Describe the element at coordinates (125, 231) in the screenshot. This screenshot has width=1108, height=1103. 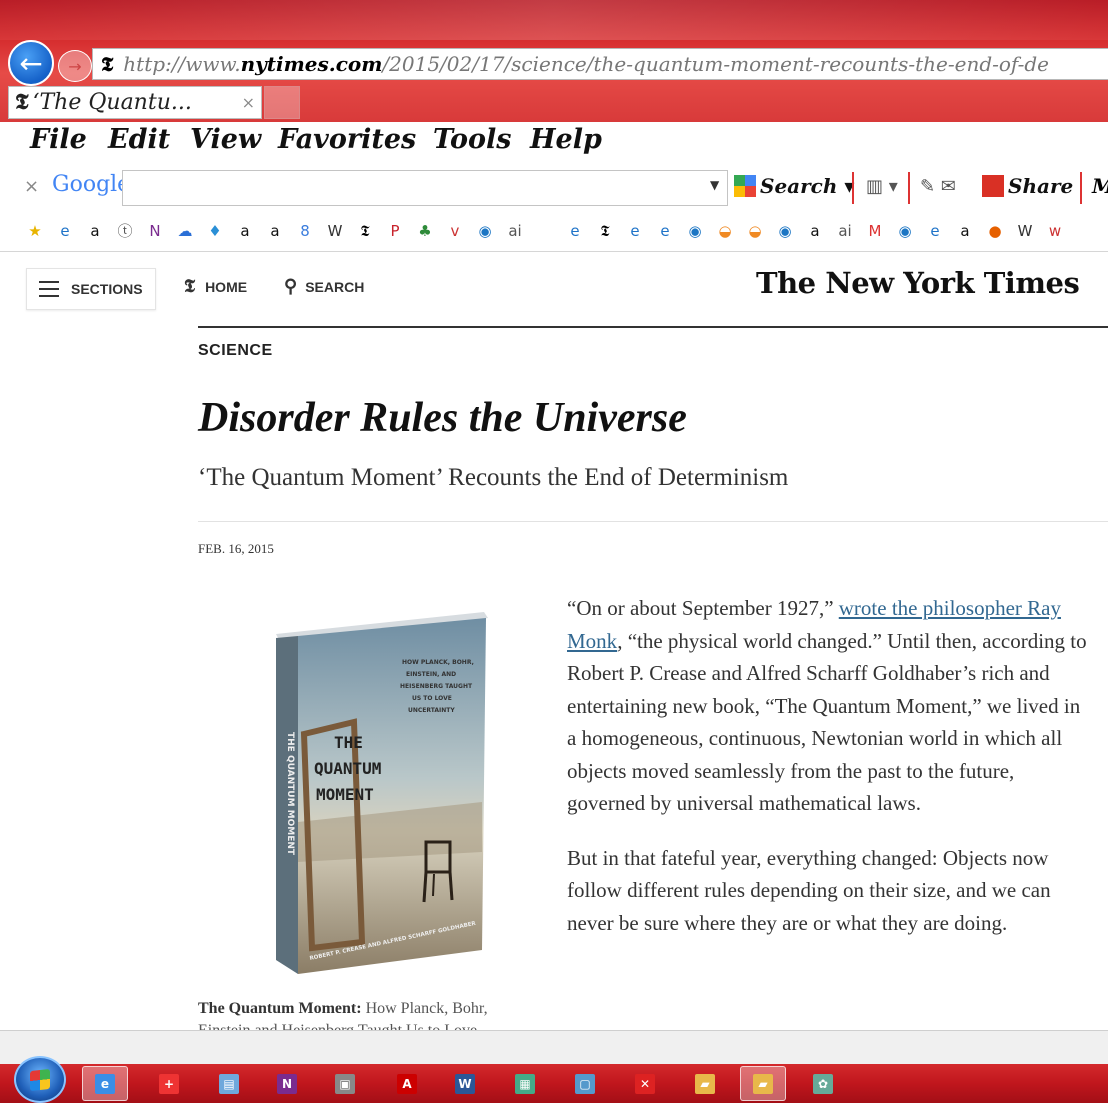
I see `tan-icon: ⓣ` at that location.